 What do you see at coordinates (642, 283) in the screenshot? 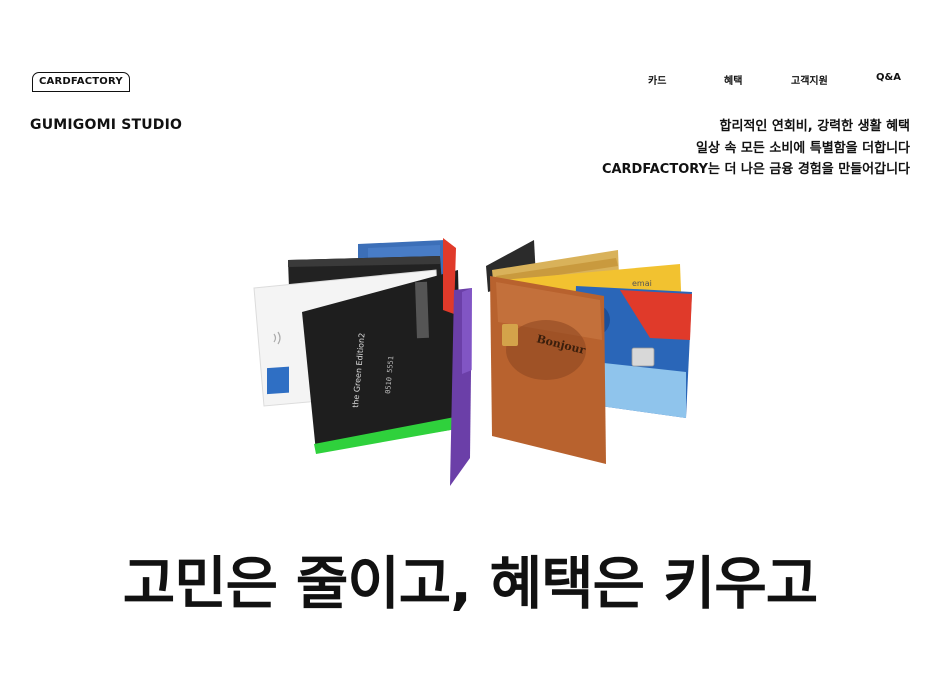
I see `card-email-label: emai` at bounding box center [642, 283].